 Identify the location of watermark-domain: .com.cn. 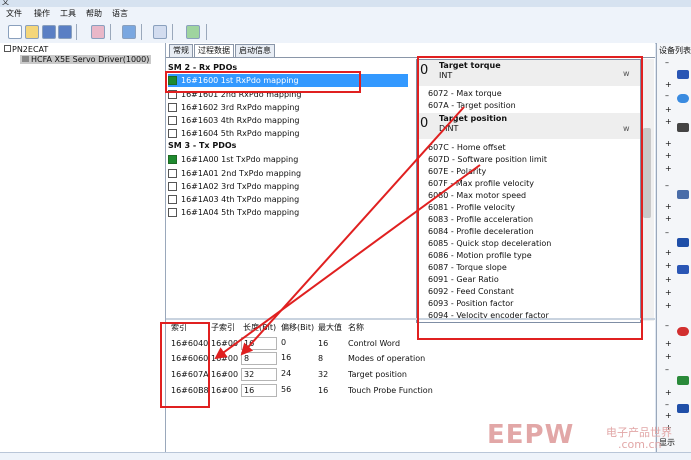
(640, 444).